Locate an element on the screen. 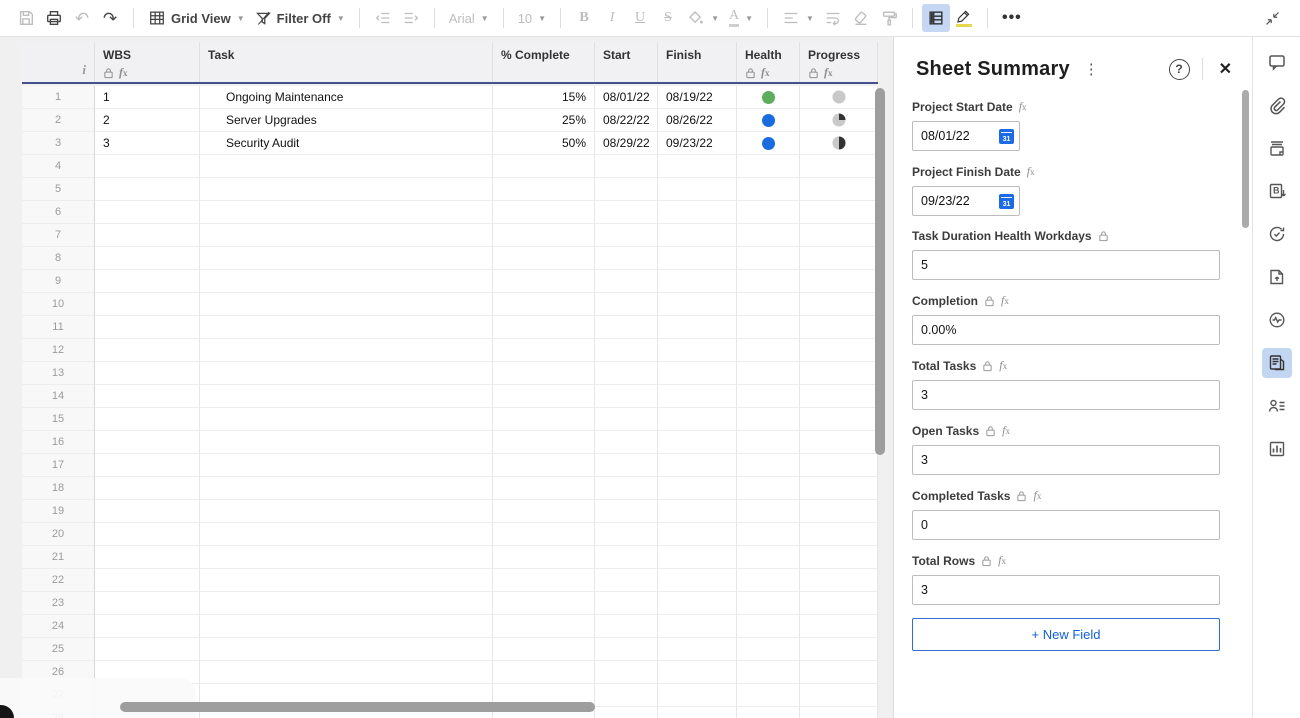  field-input-completion is located at coordinates (1066, 330).